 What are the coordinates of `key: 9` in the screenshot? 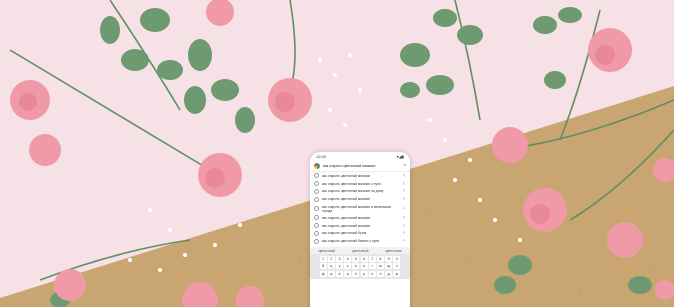 It's located at (389, 259).